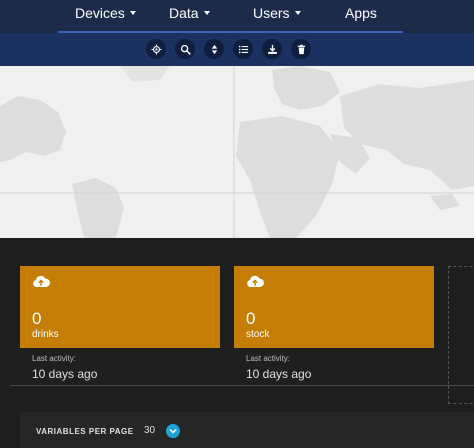  What do you see at coordinates (247, 430) in the screenshot?
I see `pagination-bar: VARIABLES PER PAGE 30` at bounding box center [247, 430].